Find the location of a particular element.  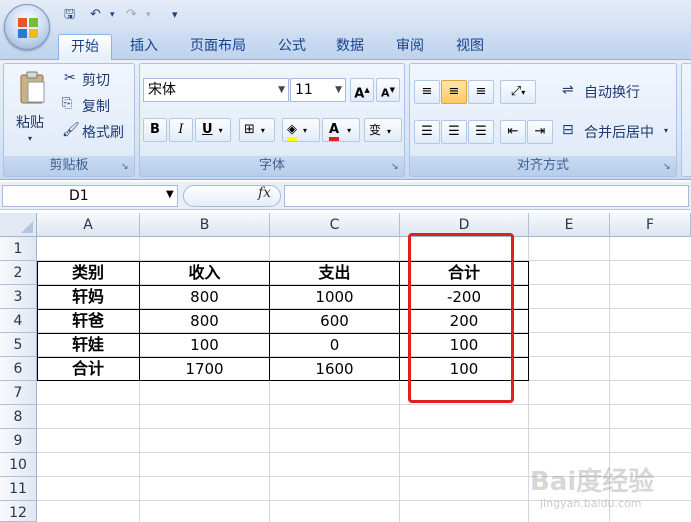

alignment-launcher-icon: ↘ is located at coordinates (668, 167).